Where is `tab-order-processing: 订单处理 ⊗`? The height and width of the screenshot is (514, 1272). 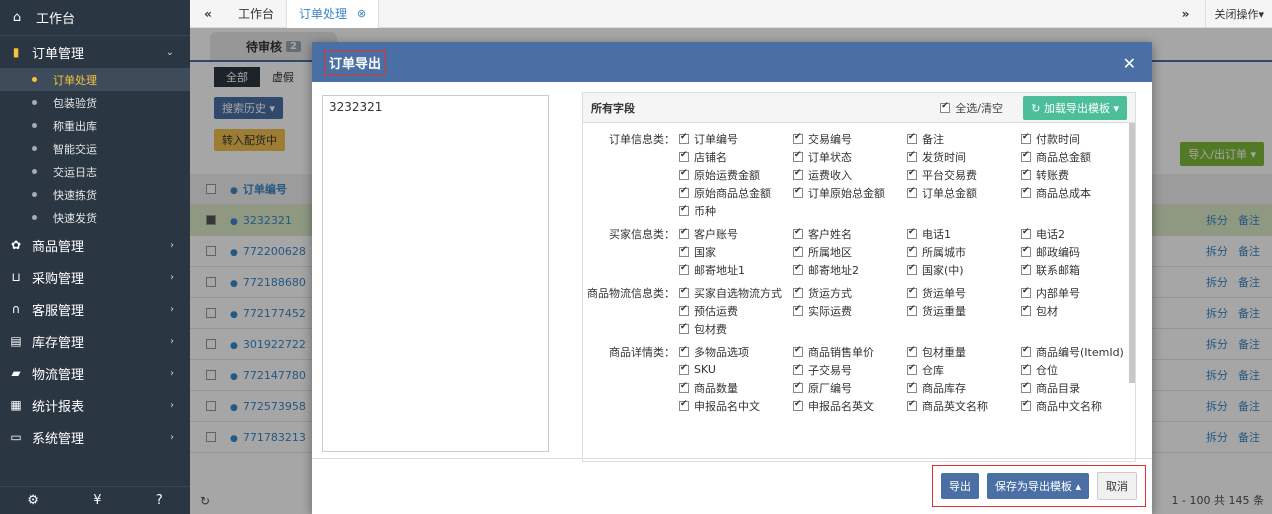 tab-order-processing: 订单处理 ⊗ is located at coordinates (333, 14).